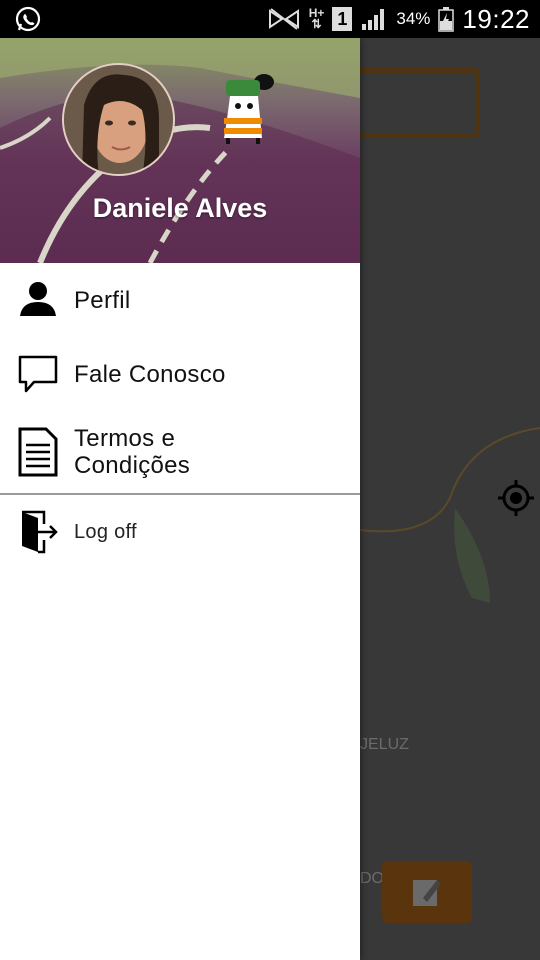 The height and width of the screenshot is (960, 540). What do you see at coordinates (516, 498) in the screenshot?
I see `locate-me-icon` at bounding box center [516, 498].